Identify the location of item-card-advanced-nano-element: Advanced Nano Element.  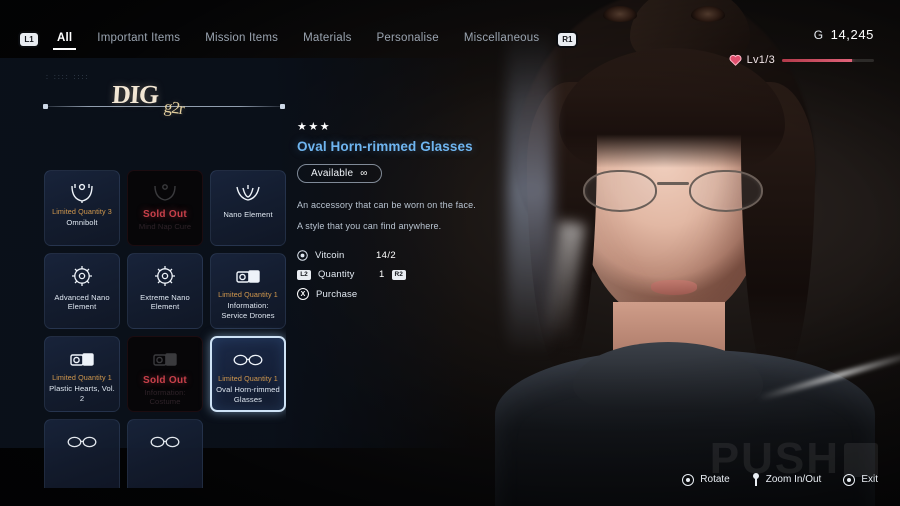
(82, 291).